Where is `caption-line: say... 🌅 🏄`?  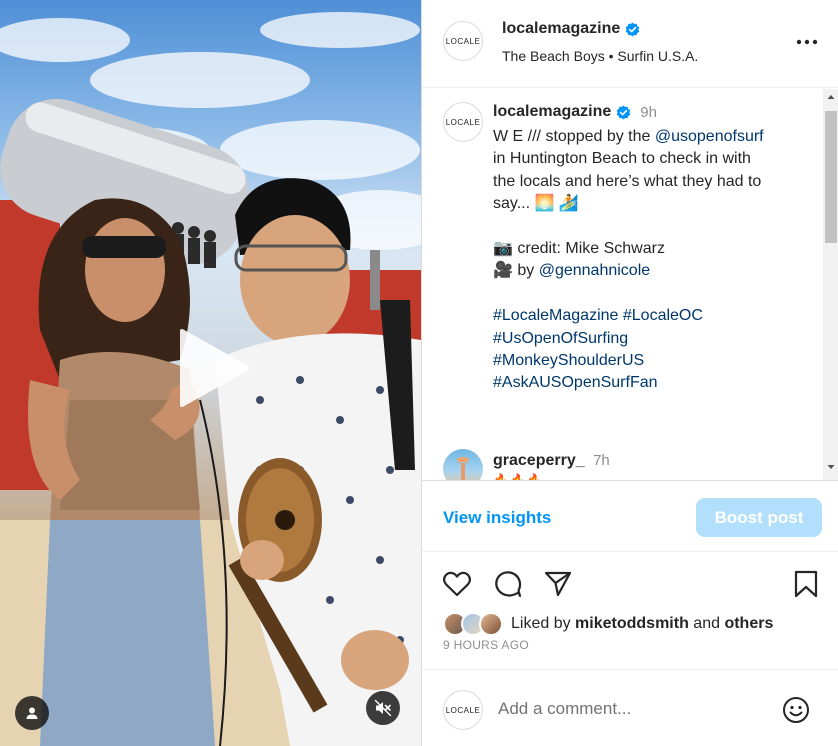
caption-line: say... 🌅 🏄 is located at coordinates (536, 204).